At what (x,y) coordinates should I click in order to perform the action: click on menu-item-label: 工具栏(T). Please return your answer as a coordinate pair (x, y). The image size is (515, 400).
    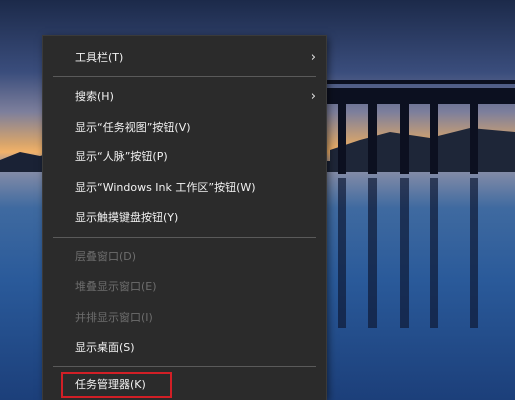
    Looking at the image, I should click on (99, 57).